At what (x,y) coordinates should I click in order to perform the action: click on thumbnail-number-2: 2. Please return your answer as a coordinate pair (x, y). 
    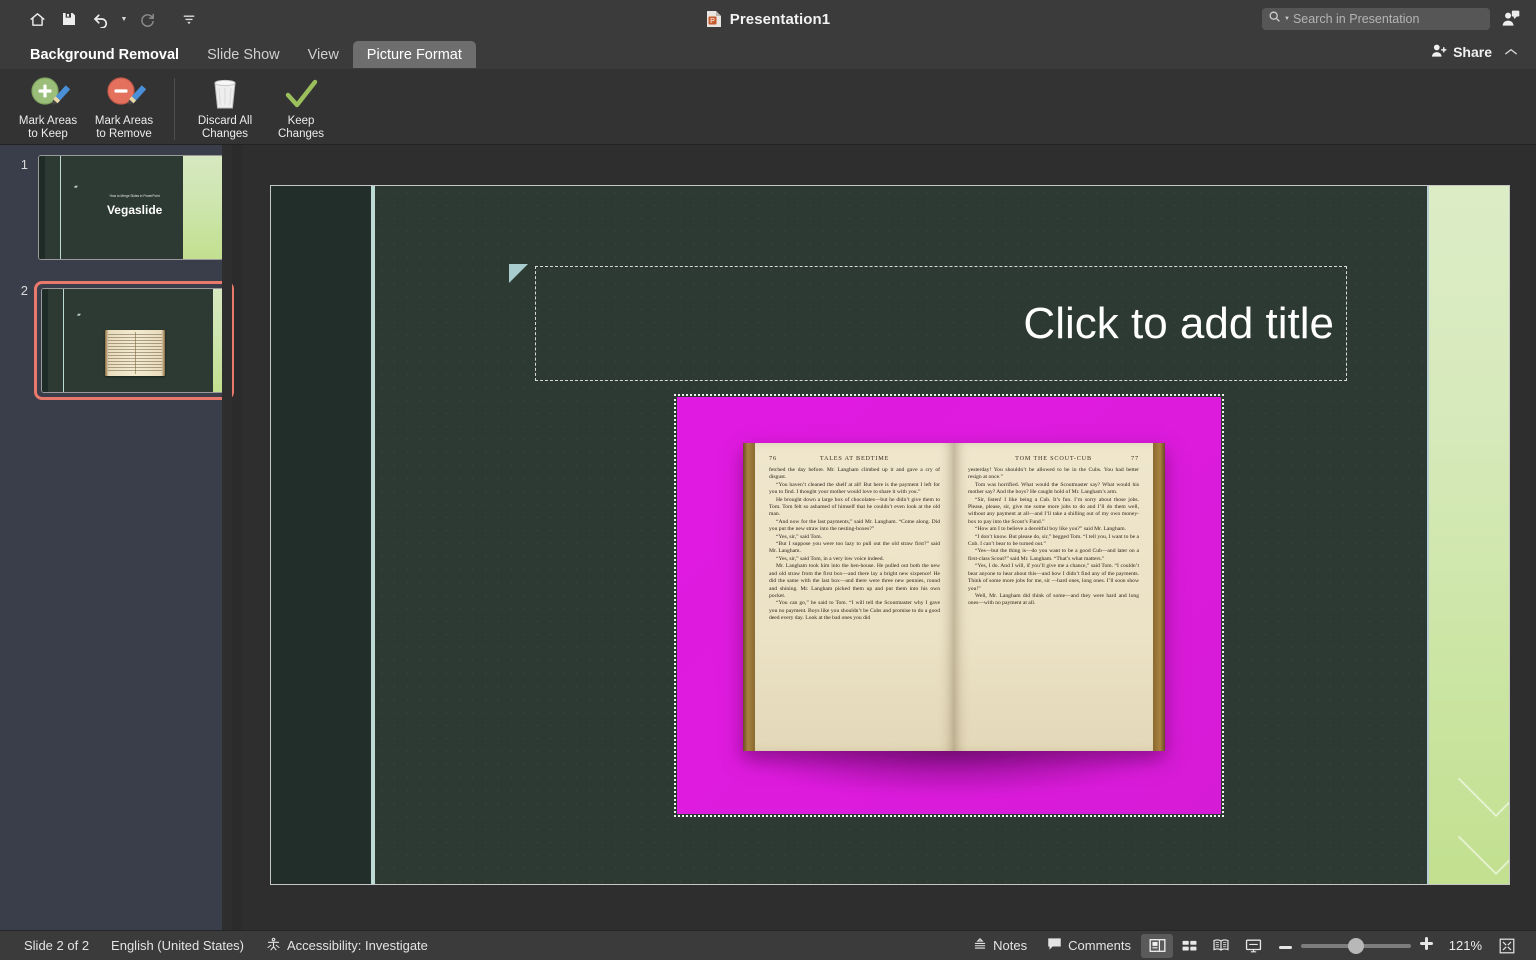
    Looking at the image, I should click on (24, 290).